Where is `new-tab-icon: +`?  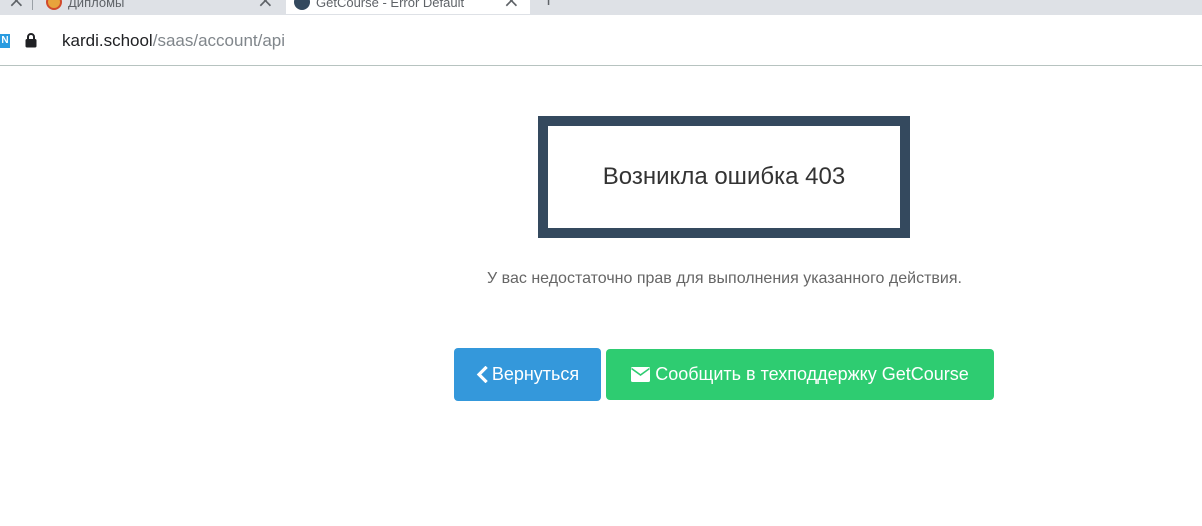
new-tab-icon: + is located at coordinates (548, 6).